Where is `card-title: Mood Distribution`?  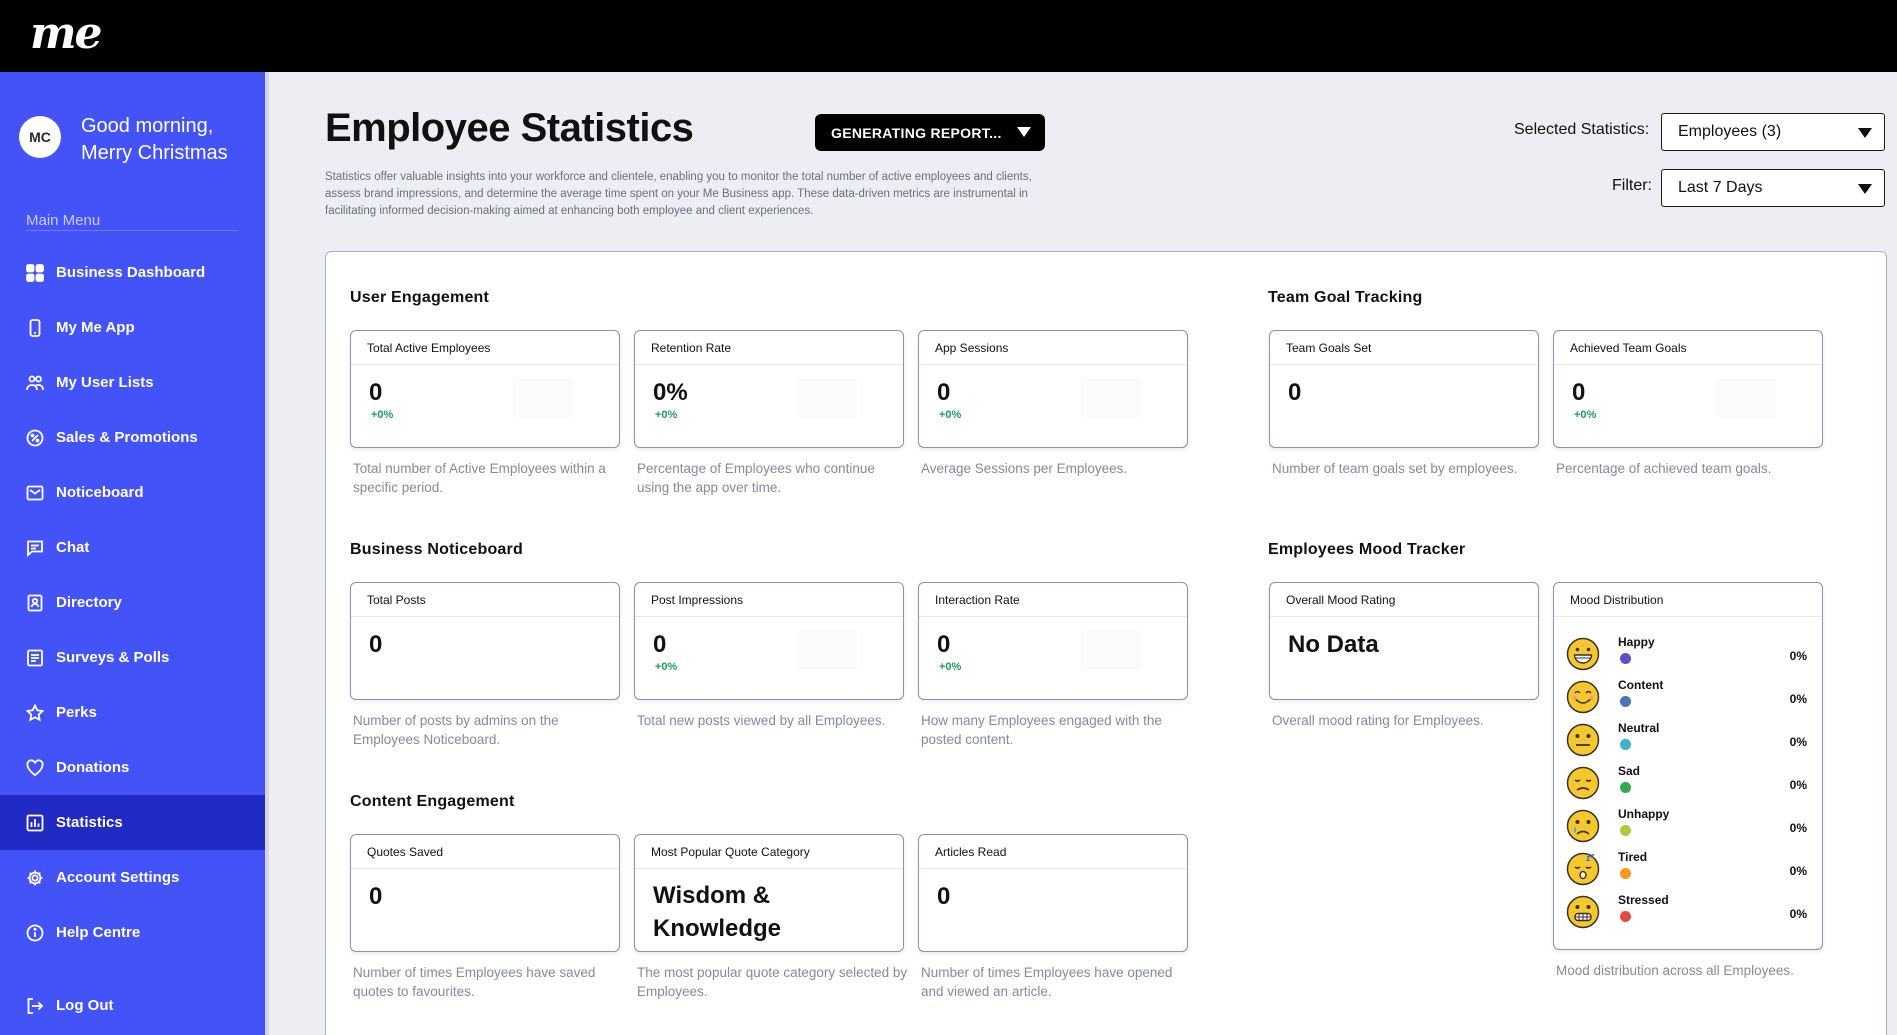 card-title: Mood Distribution is located at coordinates (1688, 600).